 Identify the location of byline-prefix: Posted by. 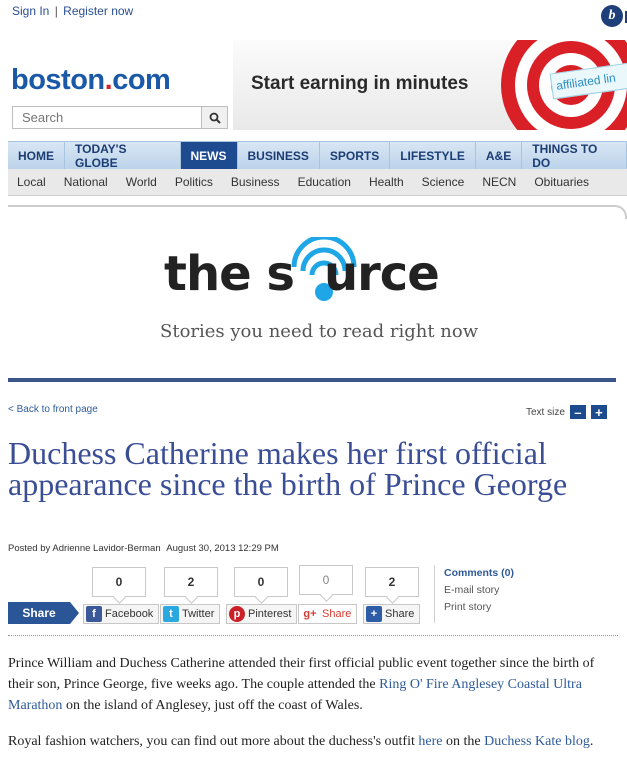
(29, 548).